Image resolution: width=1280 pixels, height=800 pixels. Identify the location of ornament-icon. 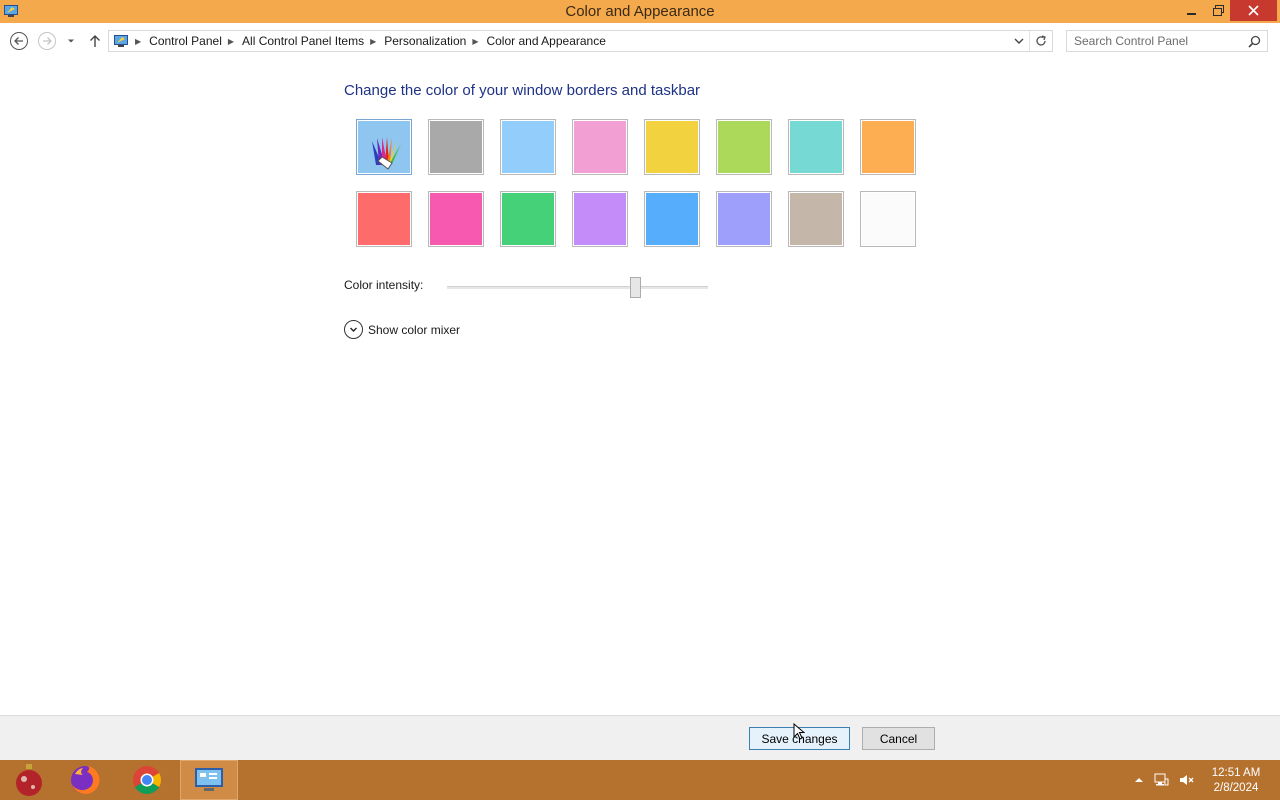
(29, 780).